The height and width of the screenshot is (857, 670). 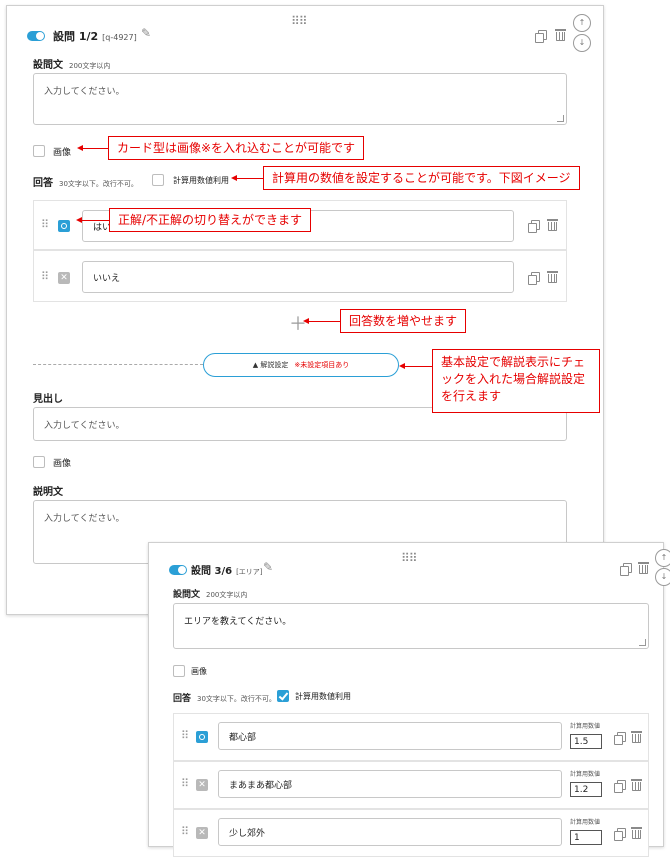 I want to click on divider, so click(x=118, y=364).